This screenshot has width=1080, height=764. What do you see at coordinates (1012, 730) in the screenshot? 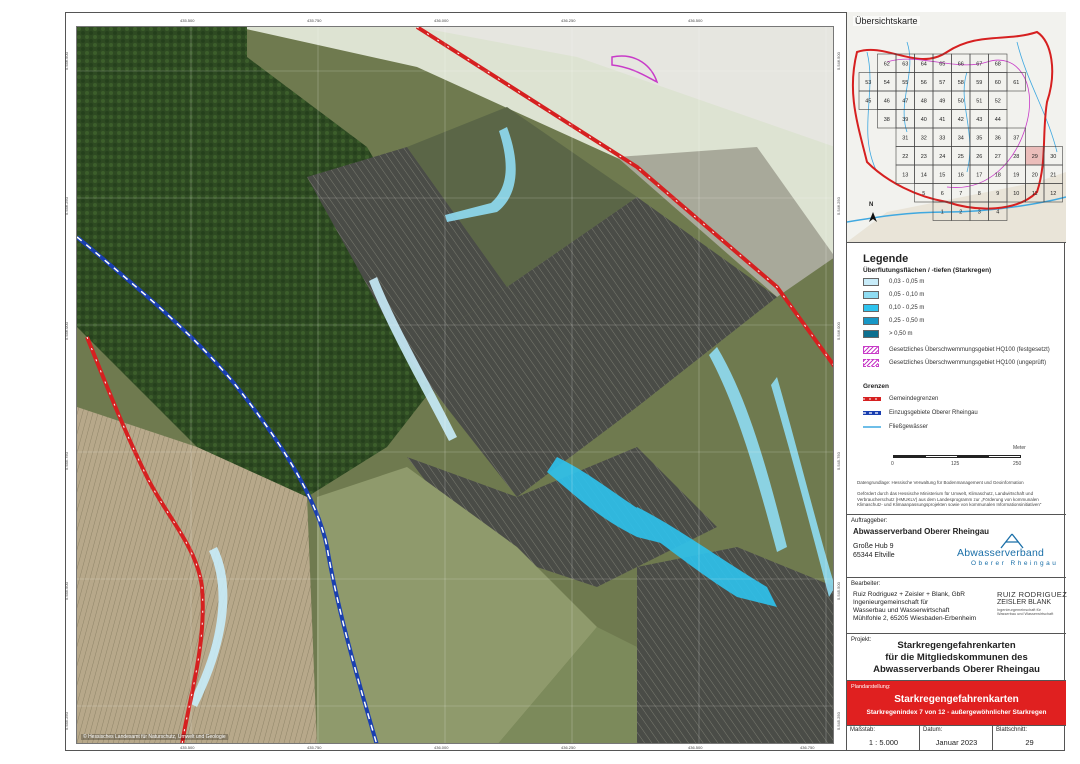
I see `sheet-label: Blattschnitt:` at bounding box center [1012, 730].